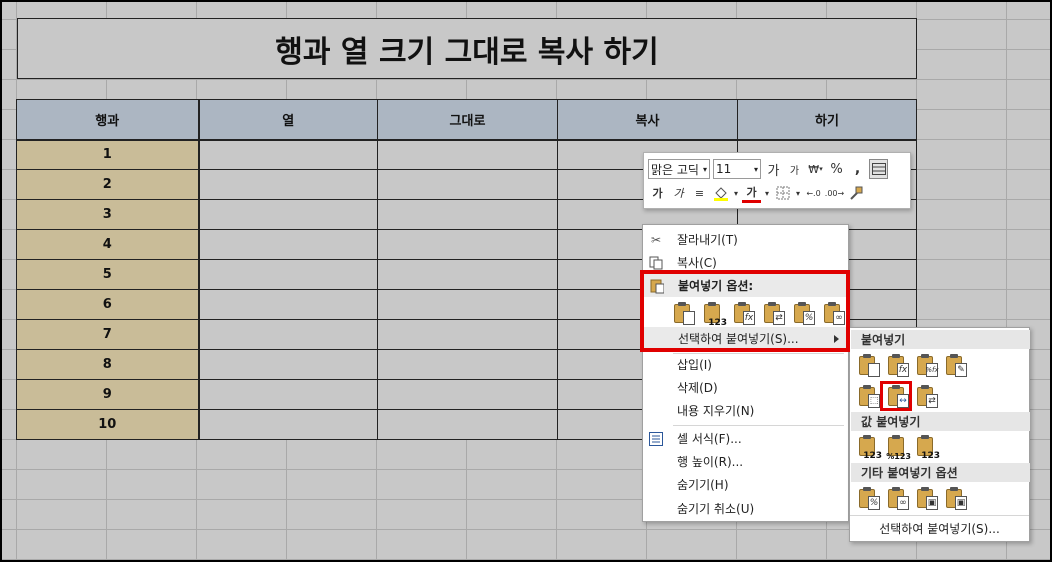 Image resolution: width=1052 pixels, height=562 pixels. I want to click on italic-button: 가, so click(678, 193).